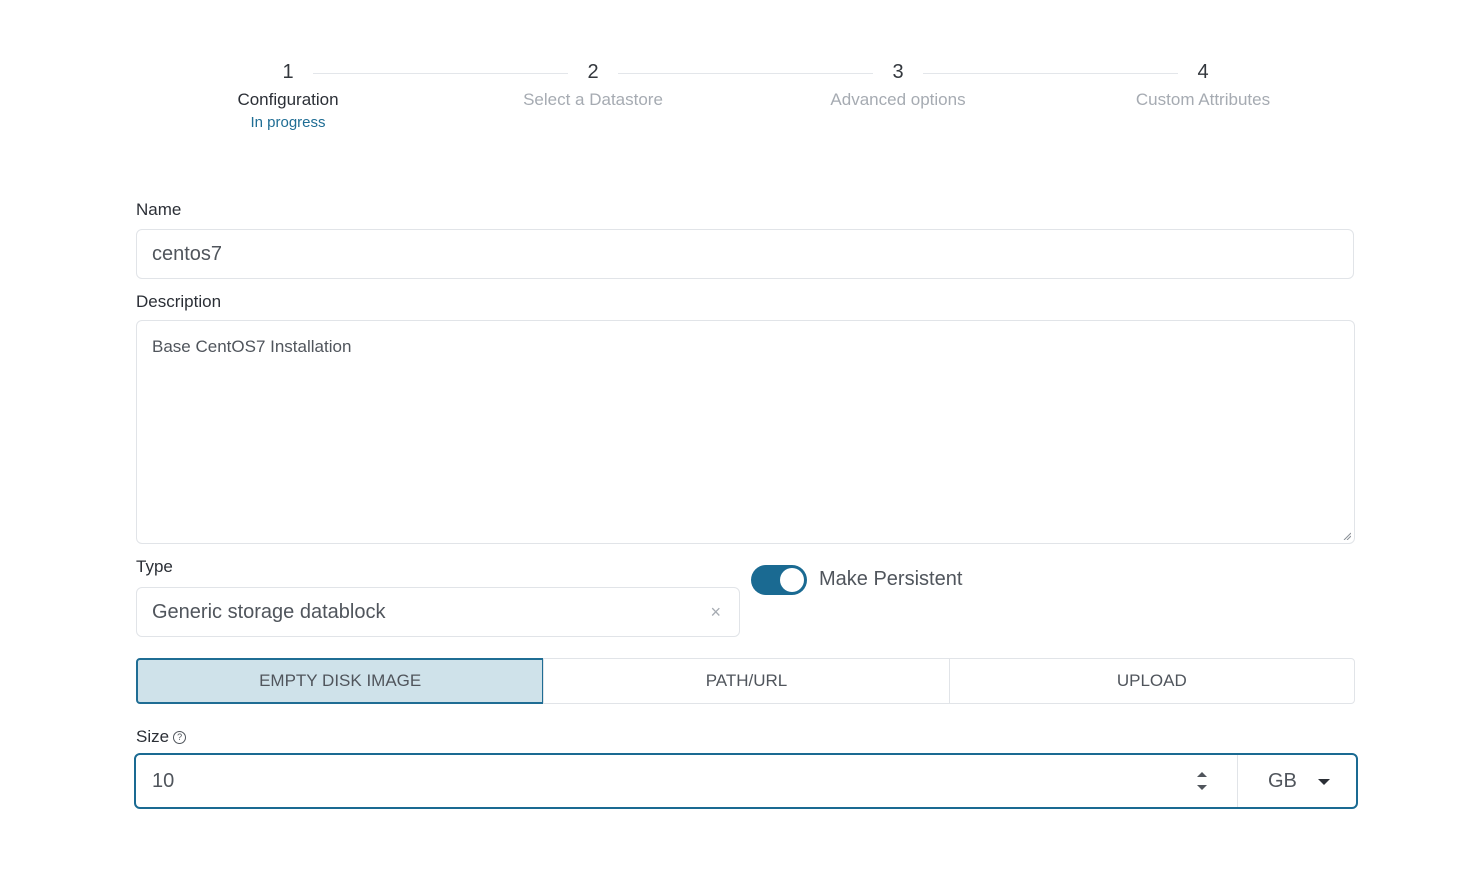 The height and width of the screenshot is (896, 1461). I want to click on step-configuration: 1 Configuration In progress, so click(288, 94).